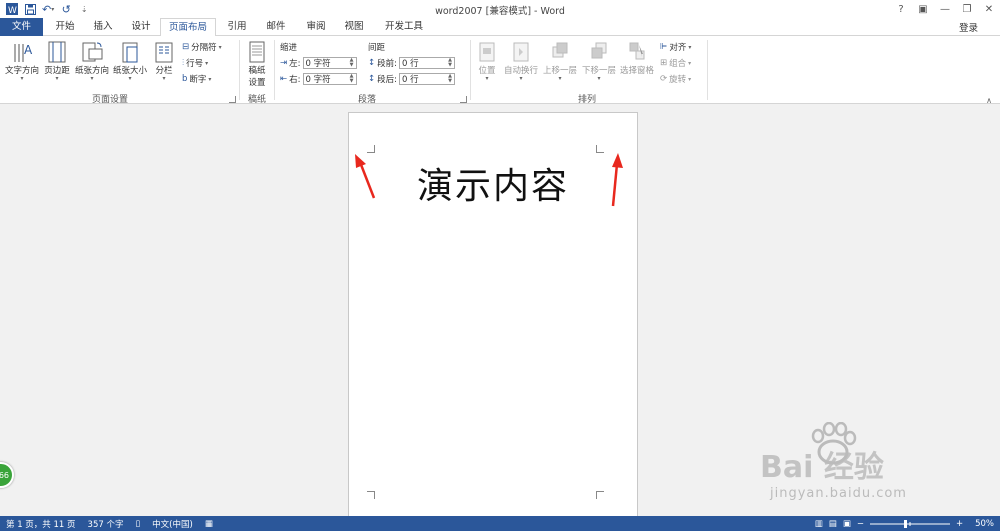 This screenshot has height=531, width=1000. Describe the element at coordinates (387, 64) in the screenshot. I see `spacing-before-label: 段前:` at that location.